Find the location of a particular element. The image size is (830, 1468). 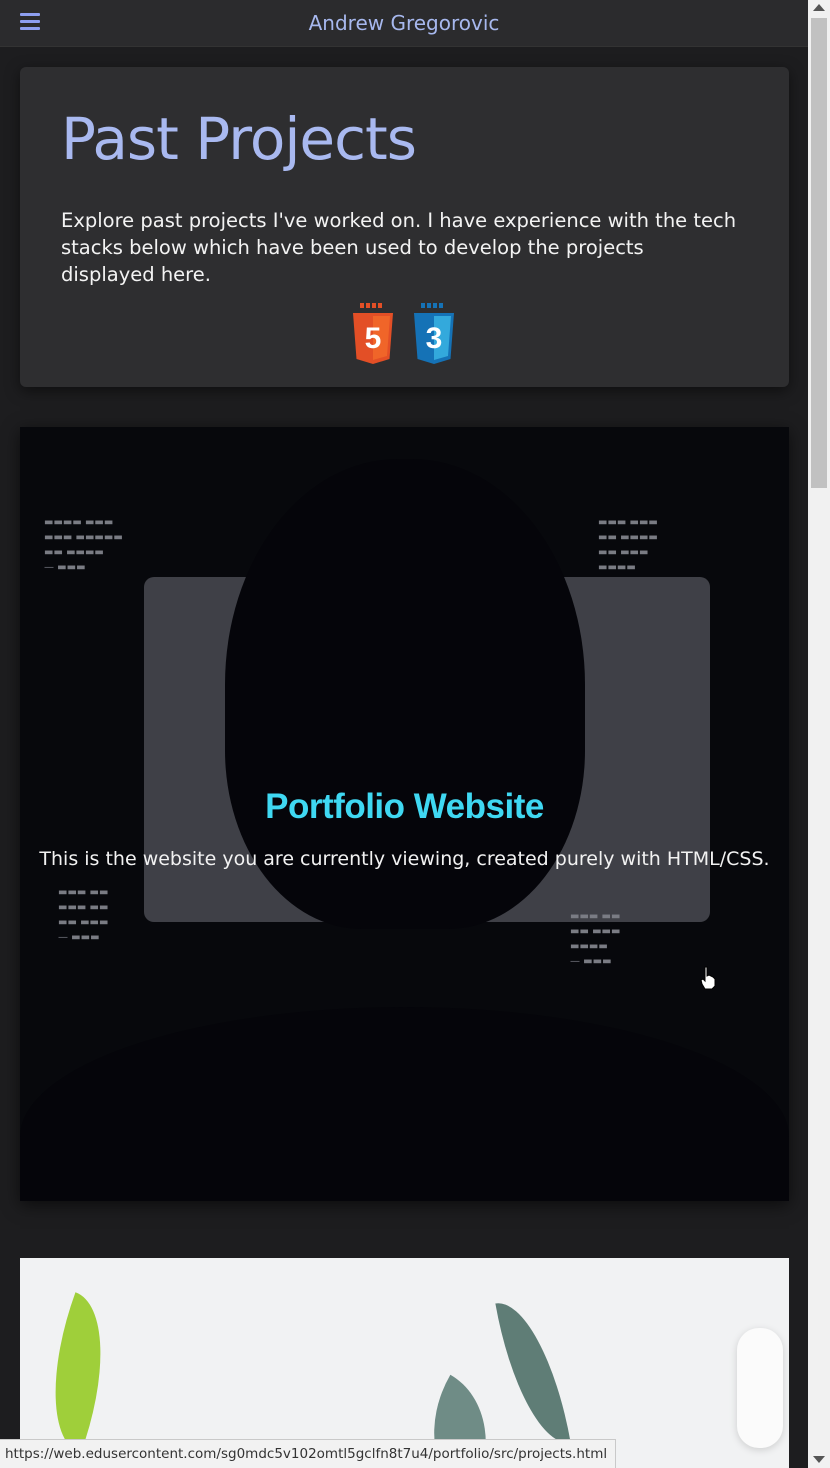

hand-pointer-cursor-icon is located at coordinates (708, 978).